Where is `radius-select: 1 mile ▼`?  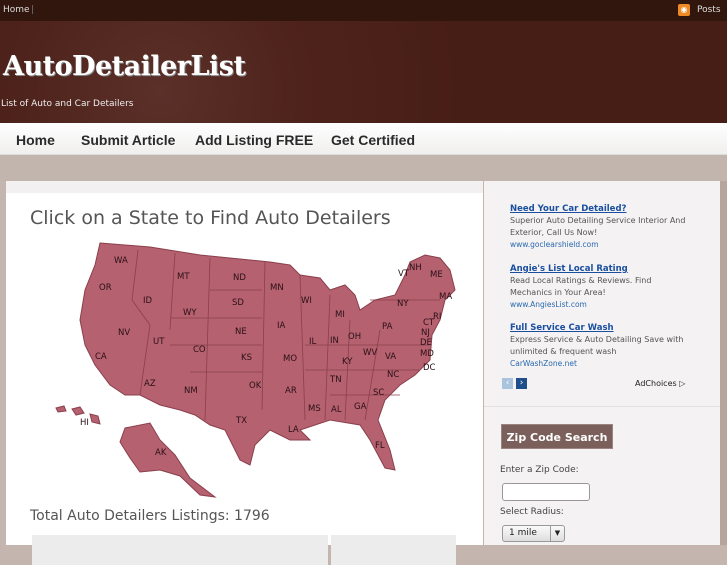 radius-select: 1 mile ▼ is located at coordinates (533, 533).